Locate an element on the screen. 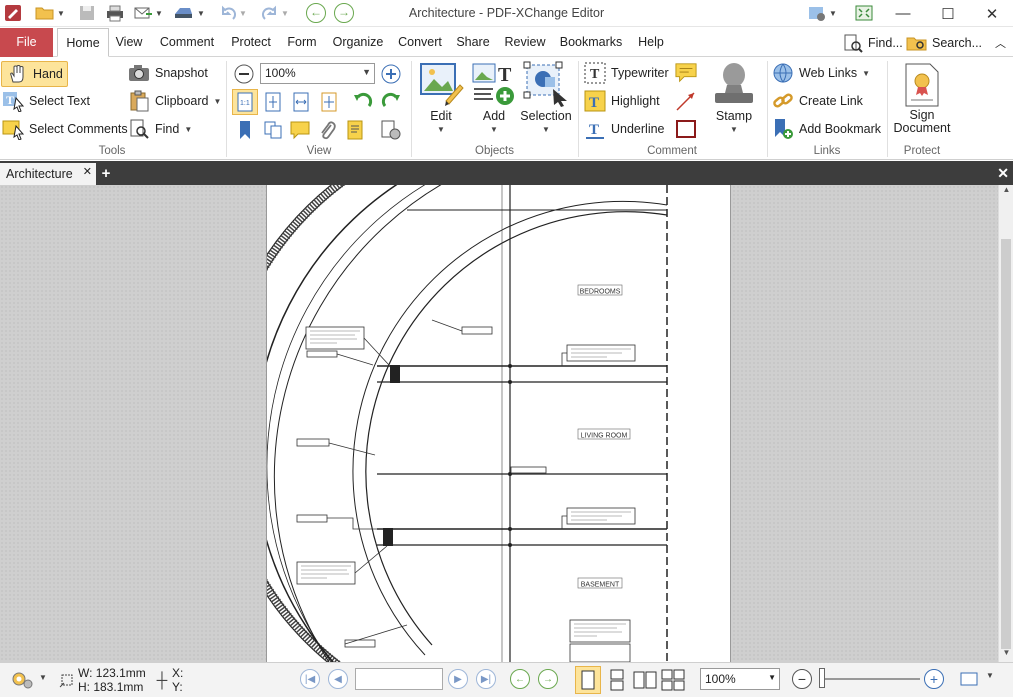 The height and width of the screenshot is (697, 1013). tab-share: Share is located at coordinates (473, 42).